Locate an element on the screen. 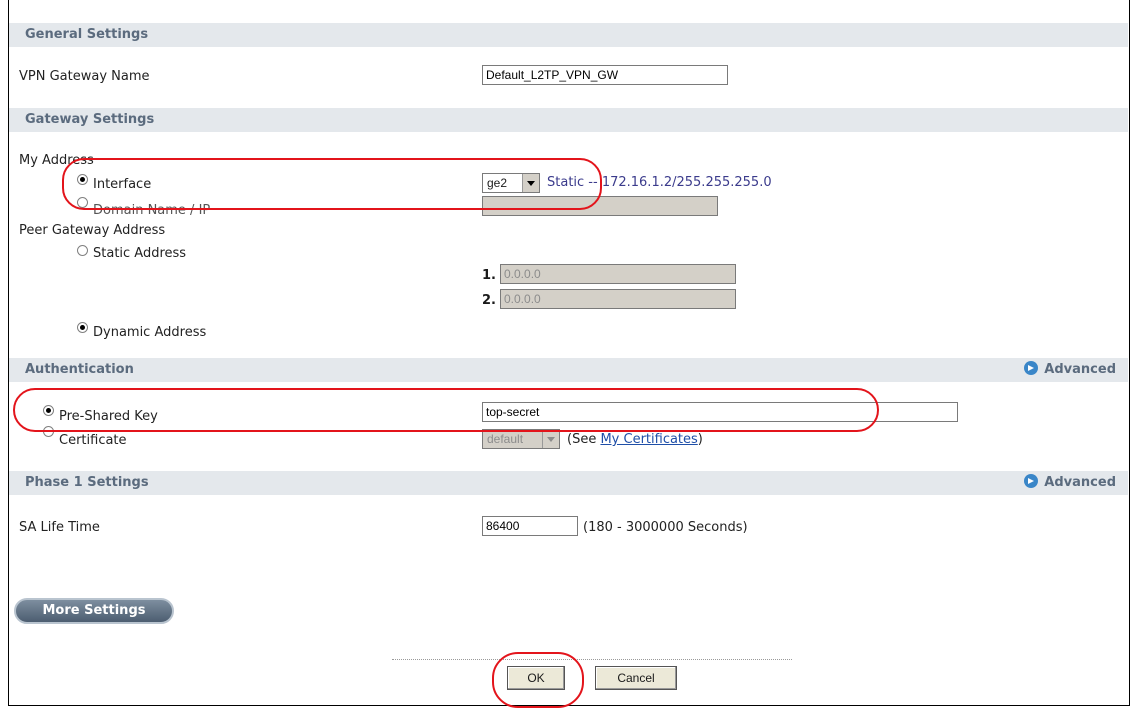 Image resolution: width=1137 pixels, height=714 pixels. advanced-link-auth: Advanced is located at coordinates (1070, 369).